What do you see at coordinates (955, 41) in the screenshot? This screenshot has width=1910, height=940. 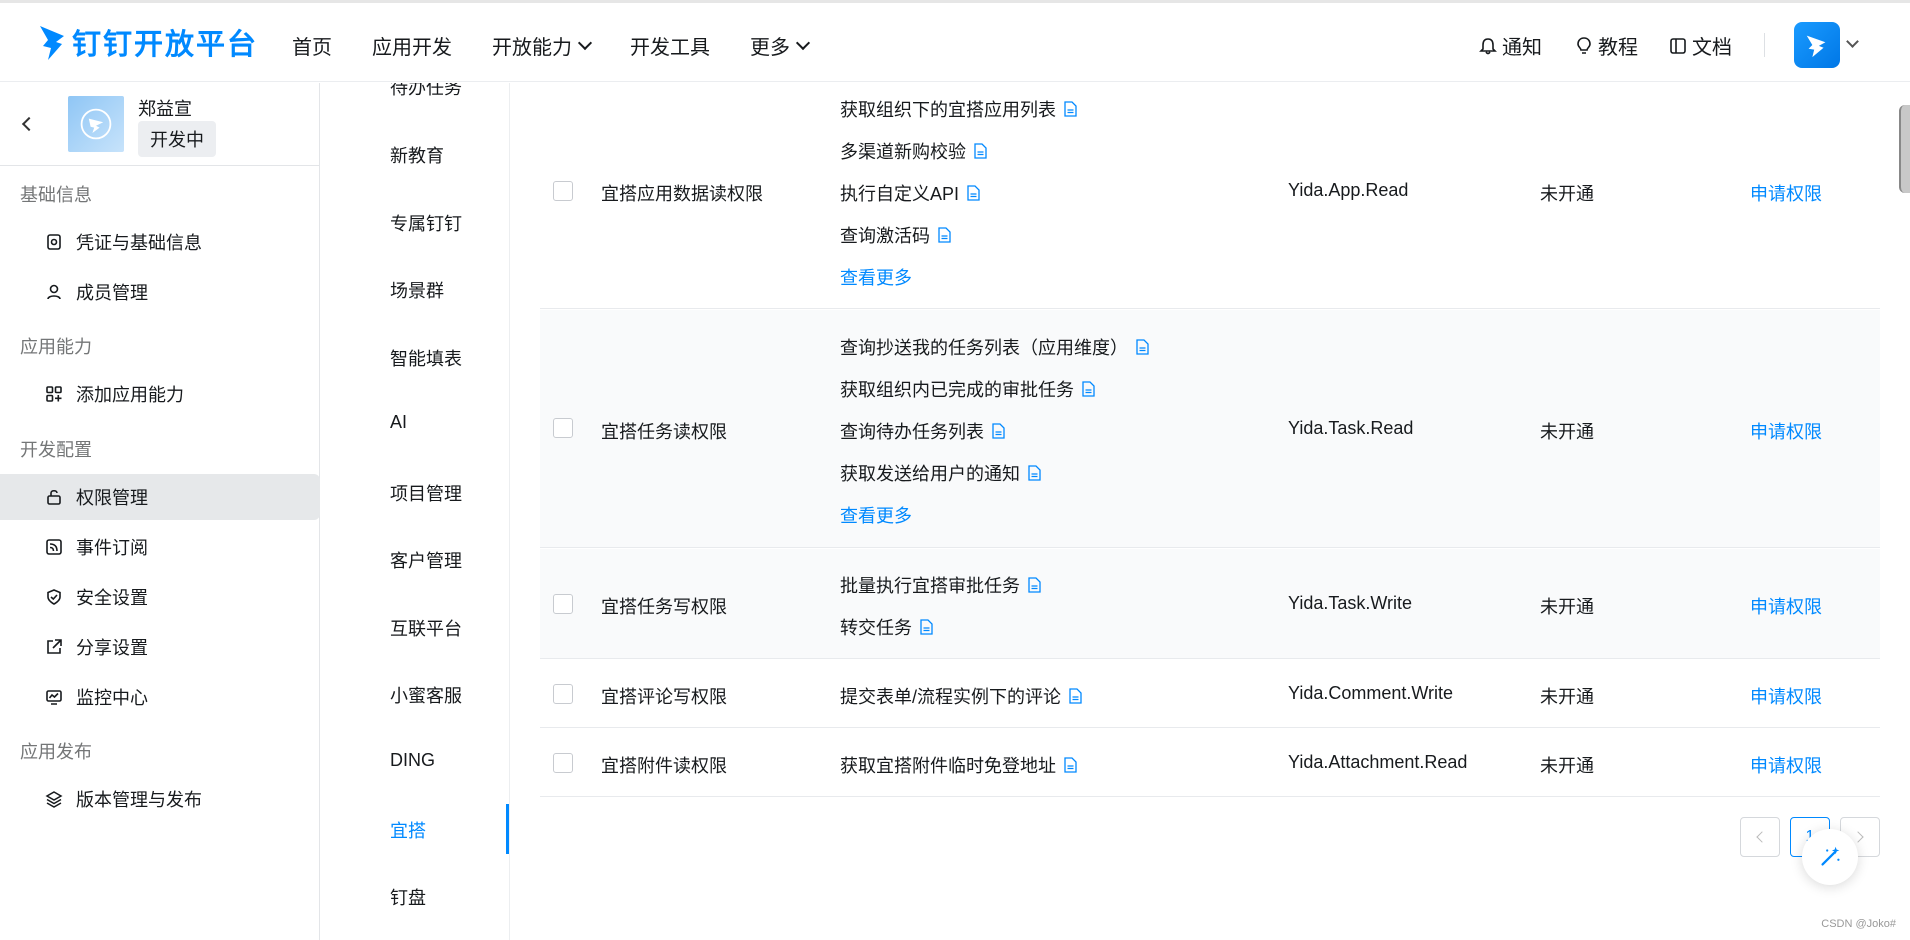 I see `top-header: 钉钉开放平台 首页 应用开发 开放能力 开发工具 更多 通知 教程 文档` at bounding box center [955, 41].